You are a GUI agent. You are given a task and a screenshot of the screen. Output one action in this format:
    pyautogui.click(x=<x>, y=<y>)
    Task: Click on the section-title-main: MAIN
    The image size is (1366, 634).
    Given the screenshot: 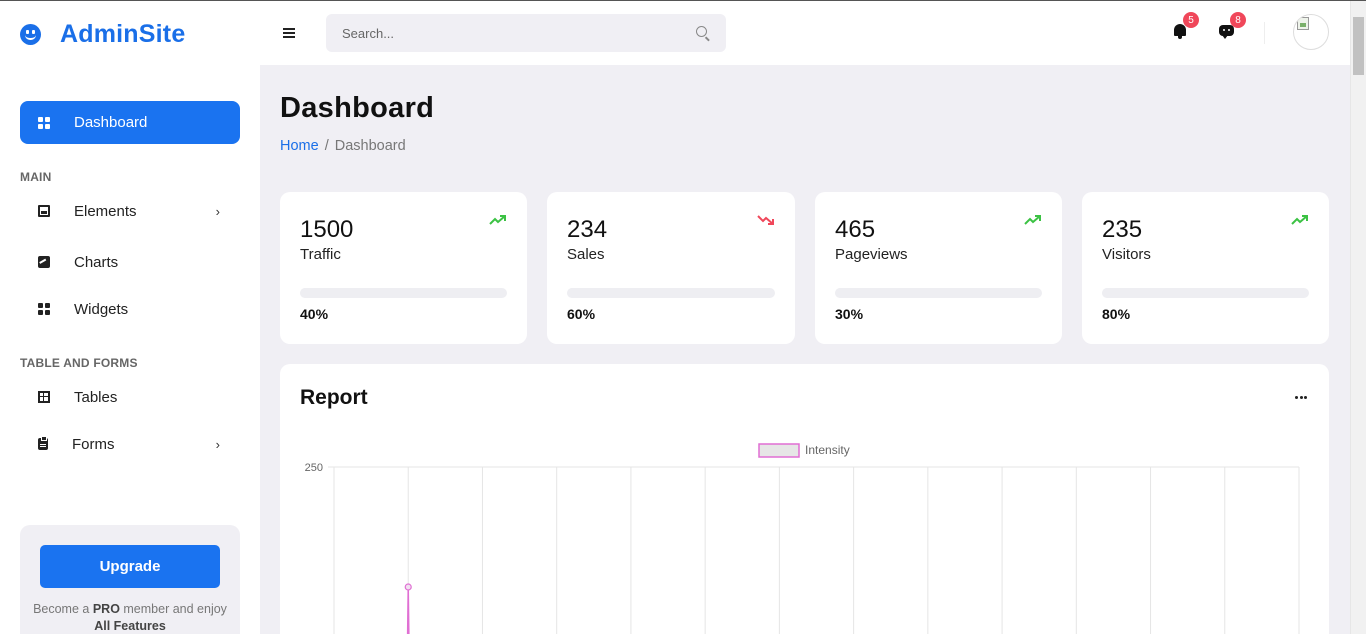 What is the action you would take?
    pyautogui.click(x=36, y=177)
    